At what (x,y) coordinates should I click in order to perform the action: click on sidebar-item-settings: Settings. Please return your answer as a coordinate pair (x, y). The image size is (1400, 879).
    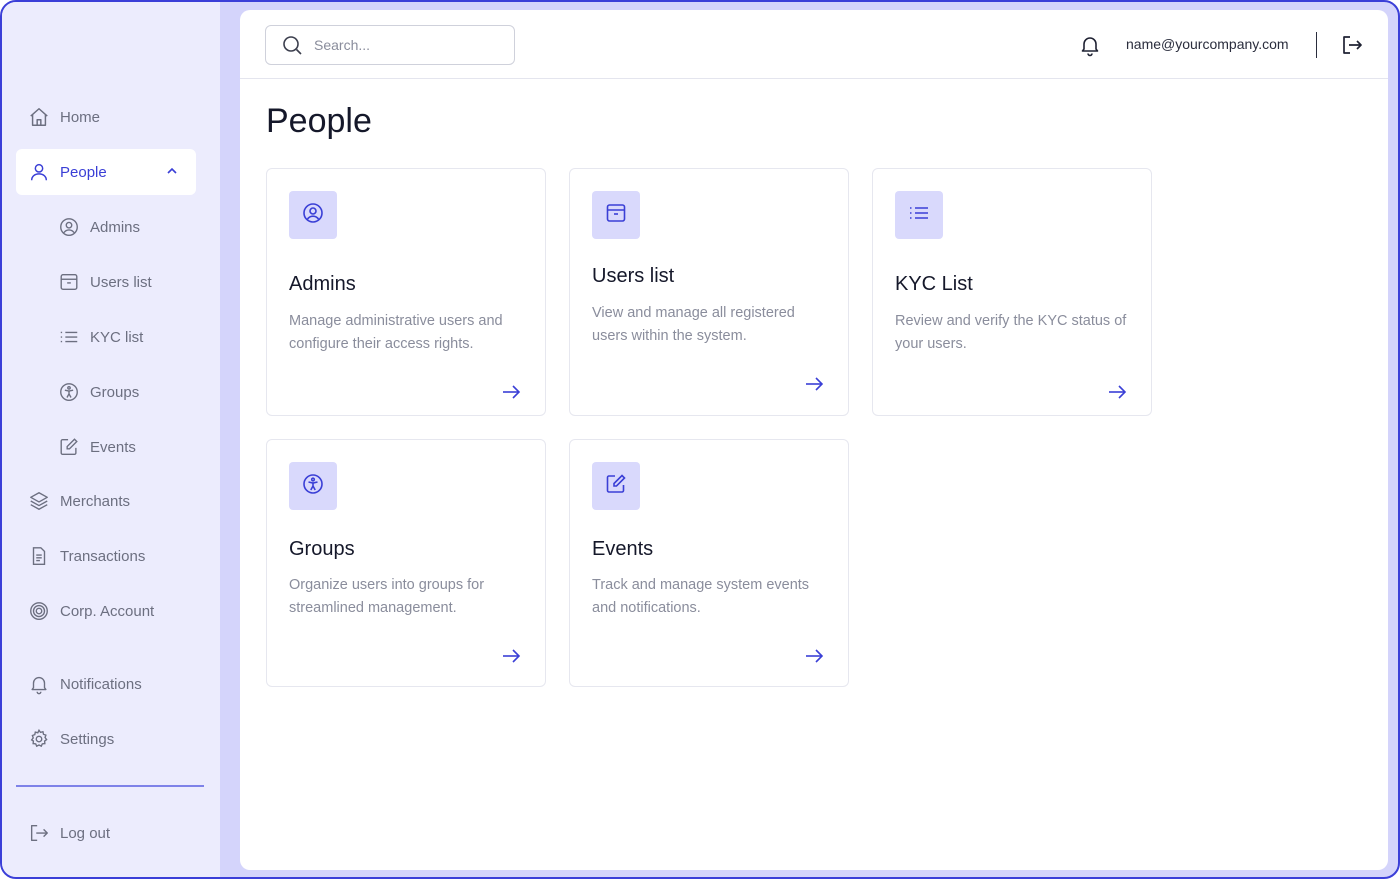
    Looking at the image, I should click on (106, 739).